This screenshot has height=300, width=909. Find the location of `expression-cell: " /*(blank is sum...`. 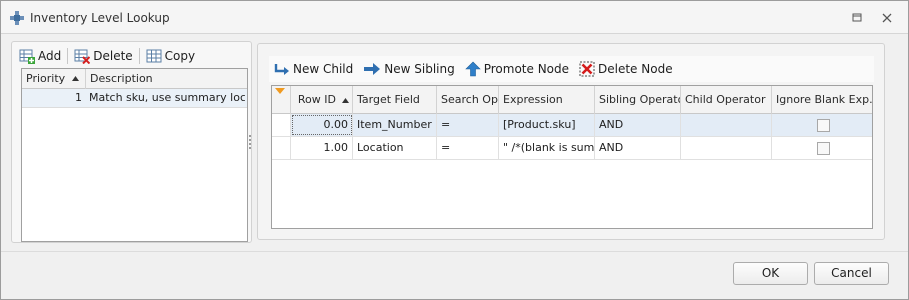

expression-cell: " /*(blank is sum... is located at coordinates (547, 148).